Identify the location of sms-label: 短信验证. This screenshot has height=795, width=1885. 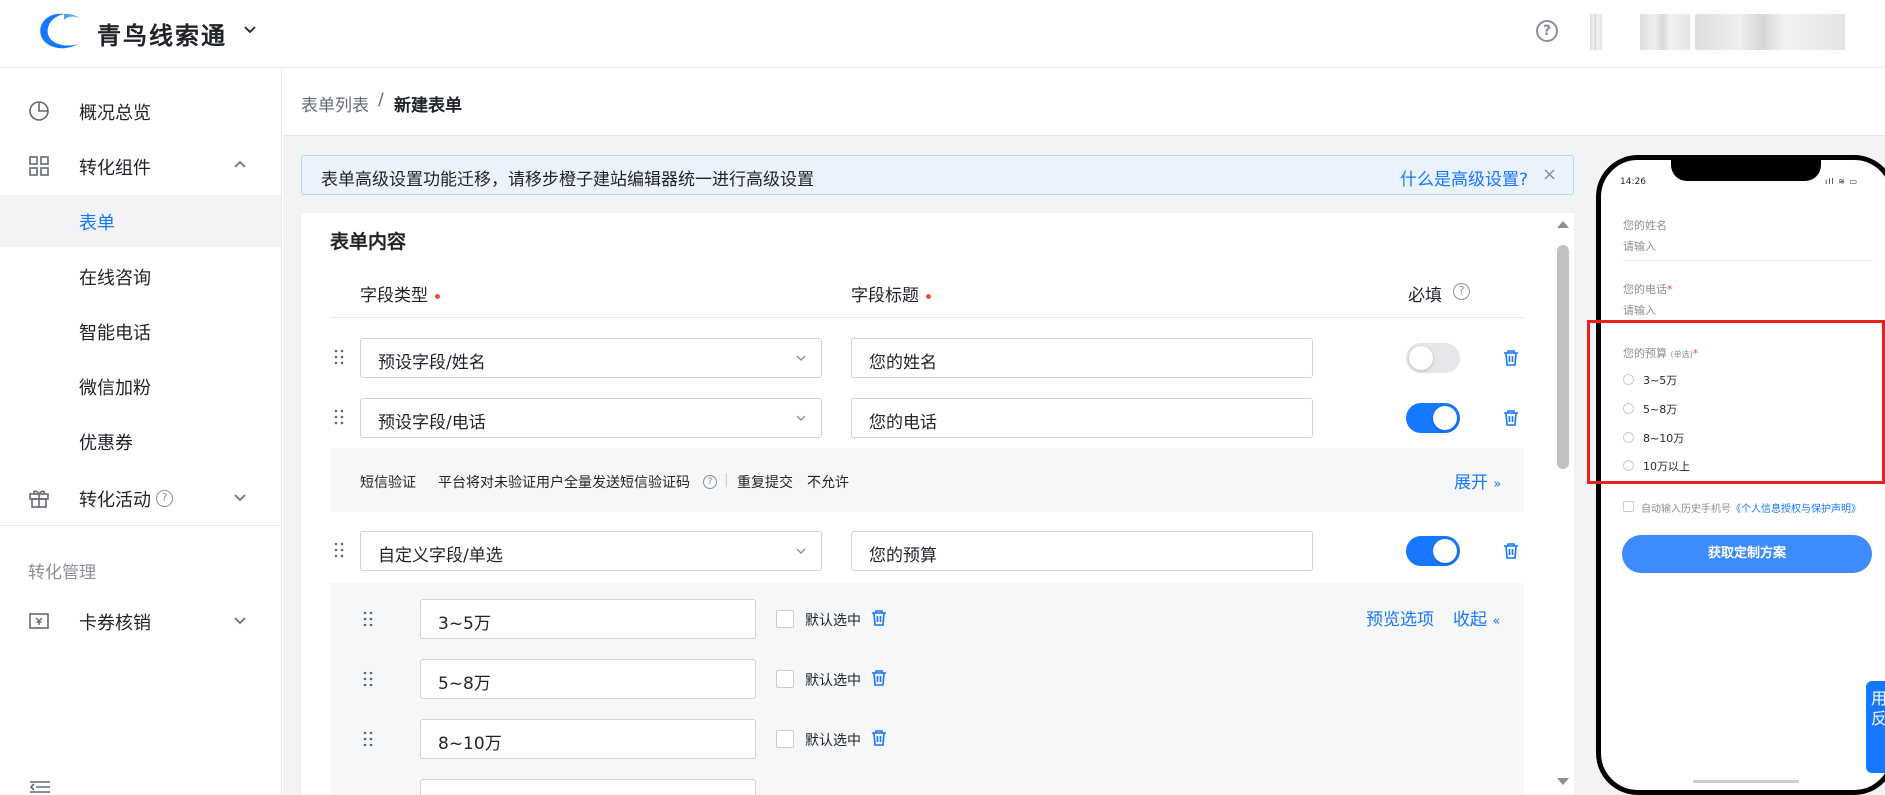
(388, 483).